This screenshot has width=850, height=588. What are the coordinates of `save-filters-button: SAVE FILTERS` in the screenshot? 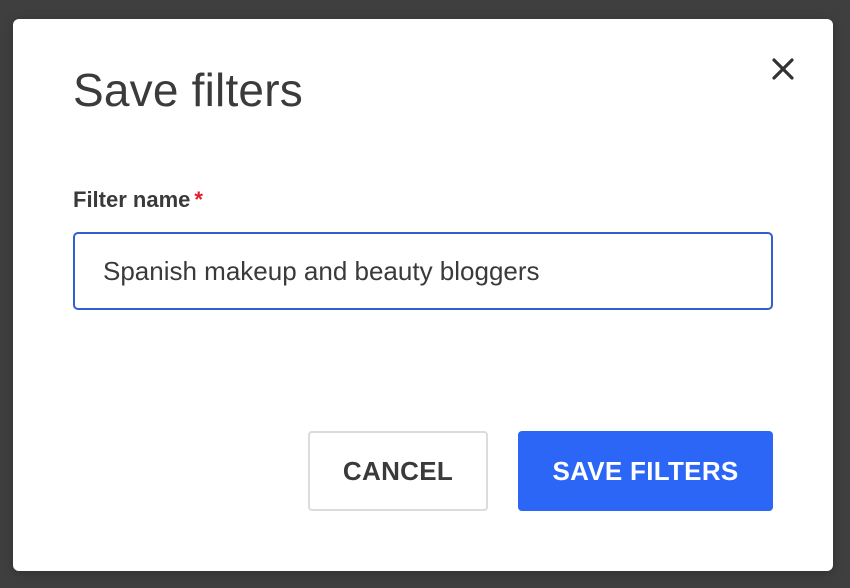 It's located at (645, 471).